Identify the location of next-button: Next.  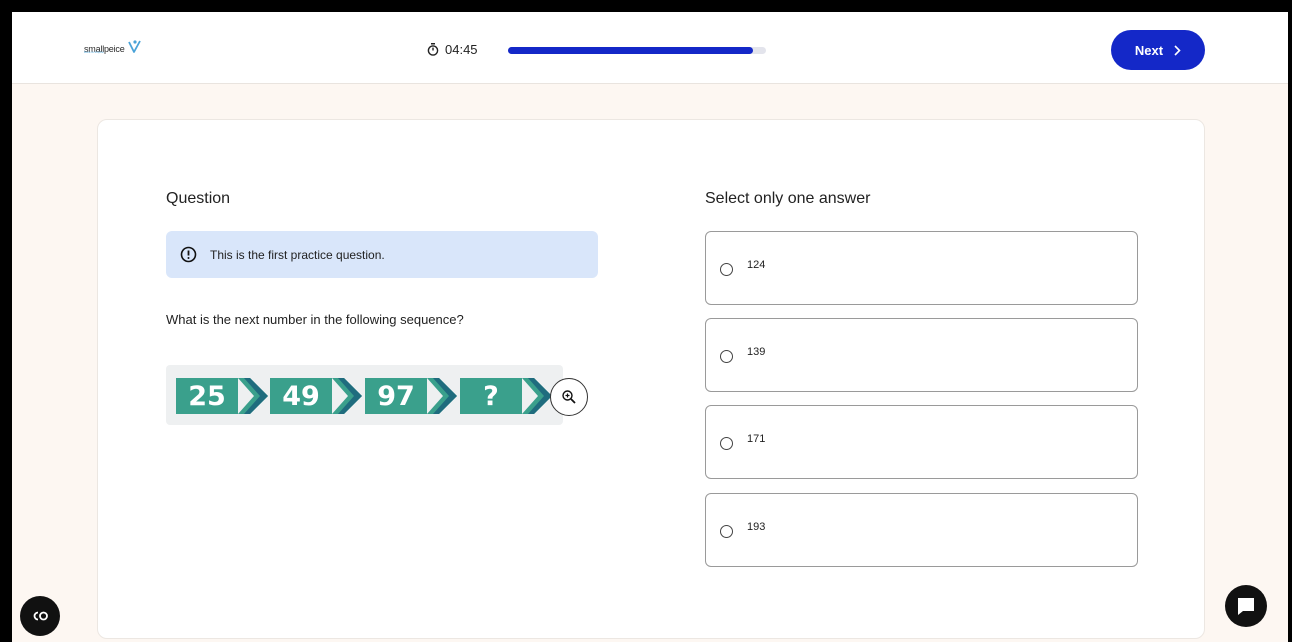
(1158, 50).